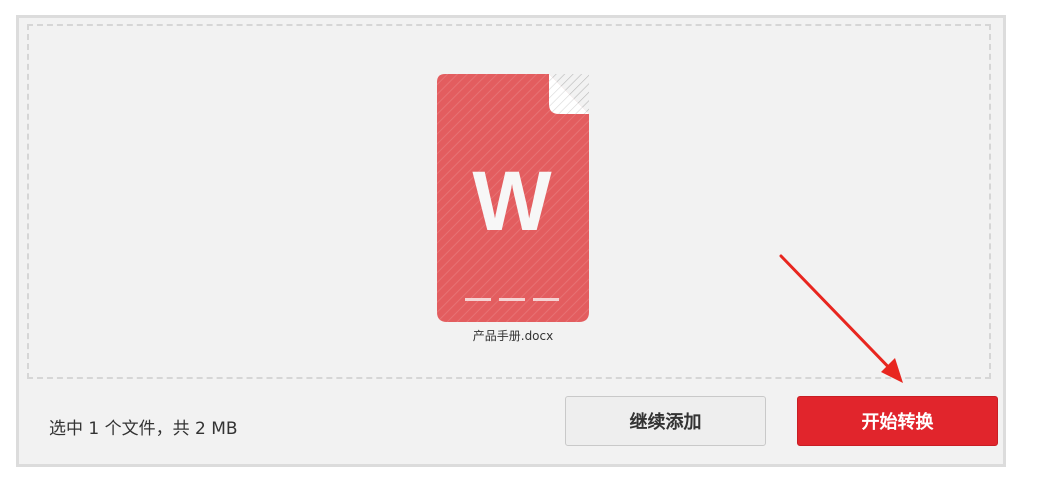 The width and height of the screenshot is (1049, 486). I want to click on add-more-button: 继续添加, so click(665, 421).